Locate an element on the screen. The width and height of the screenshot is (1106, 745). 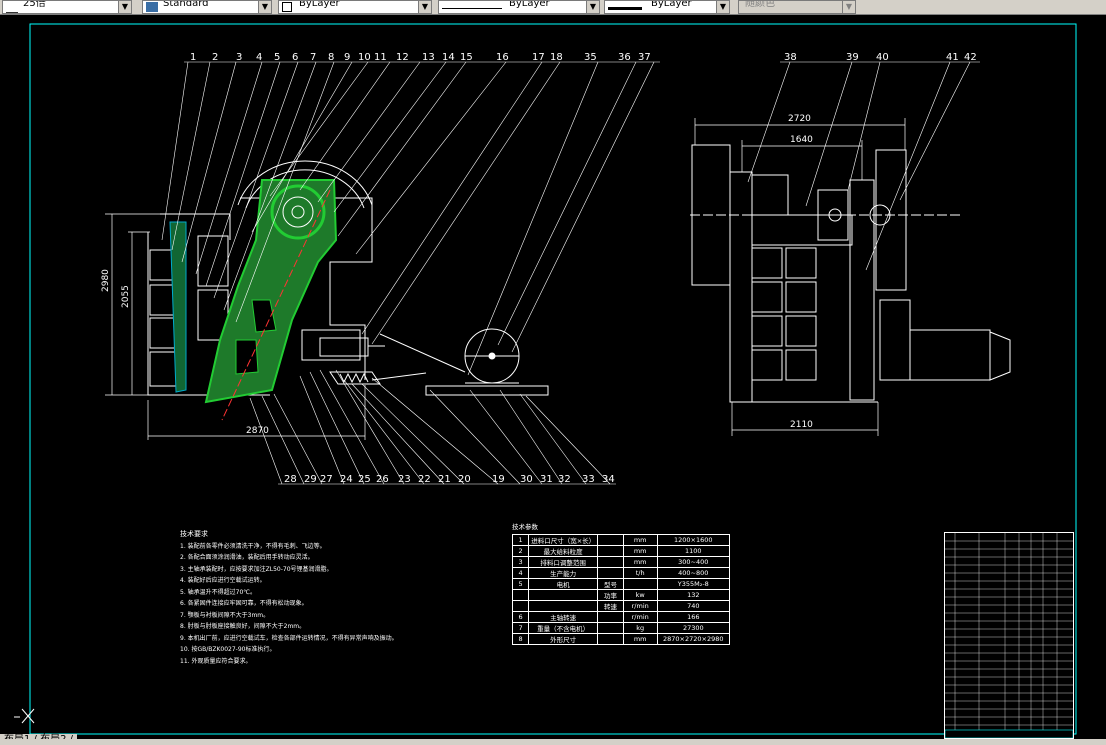
balloon-label: 15 is located at coordinates (466, 57).